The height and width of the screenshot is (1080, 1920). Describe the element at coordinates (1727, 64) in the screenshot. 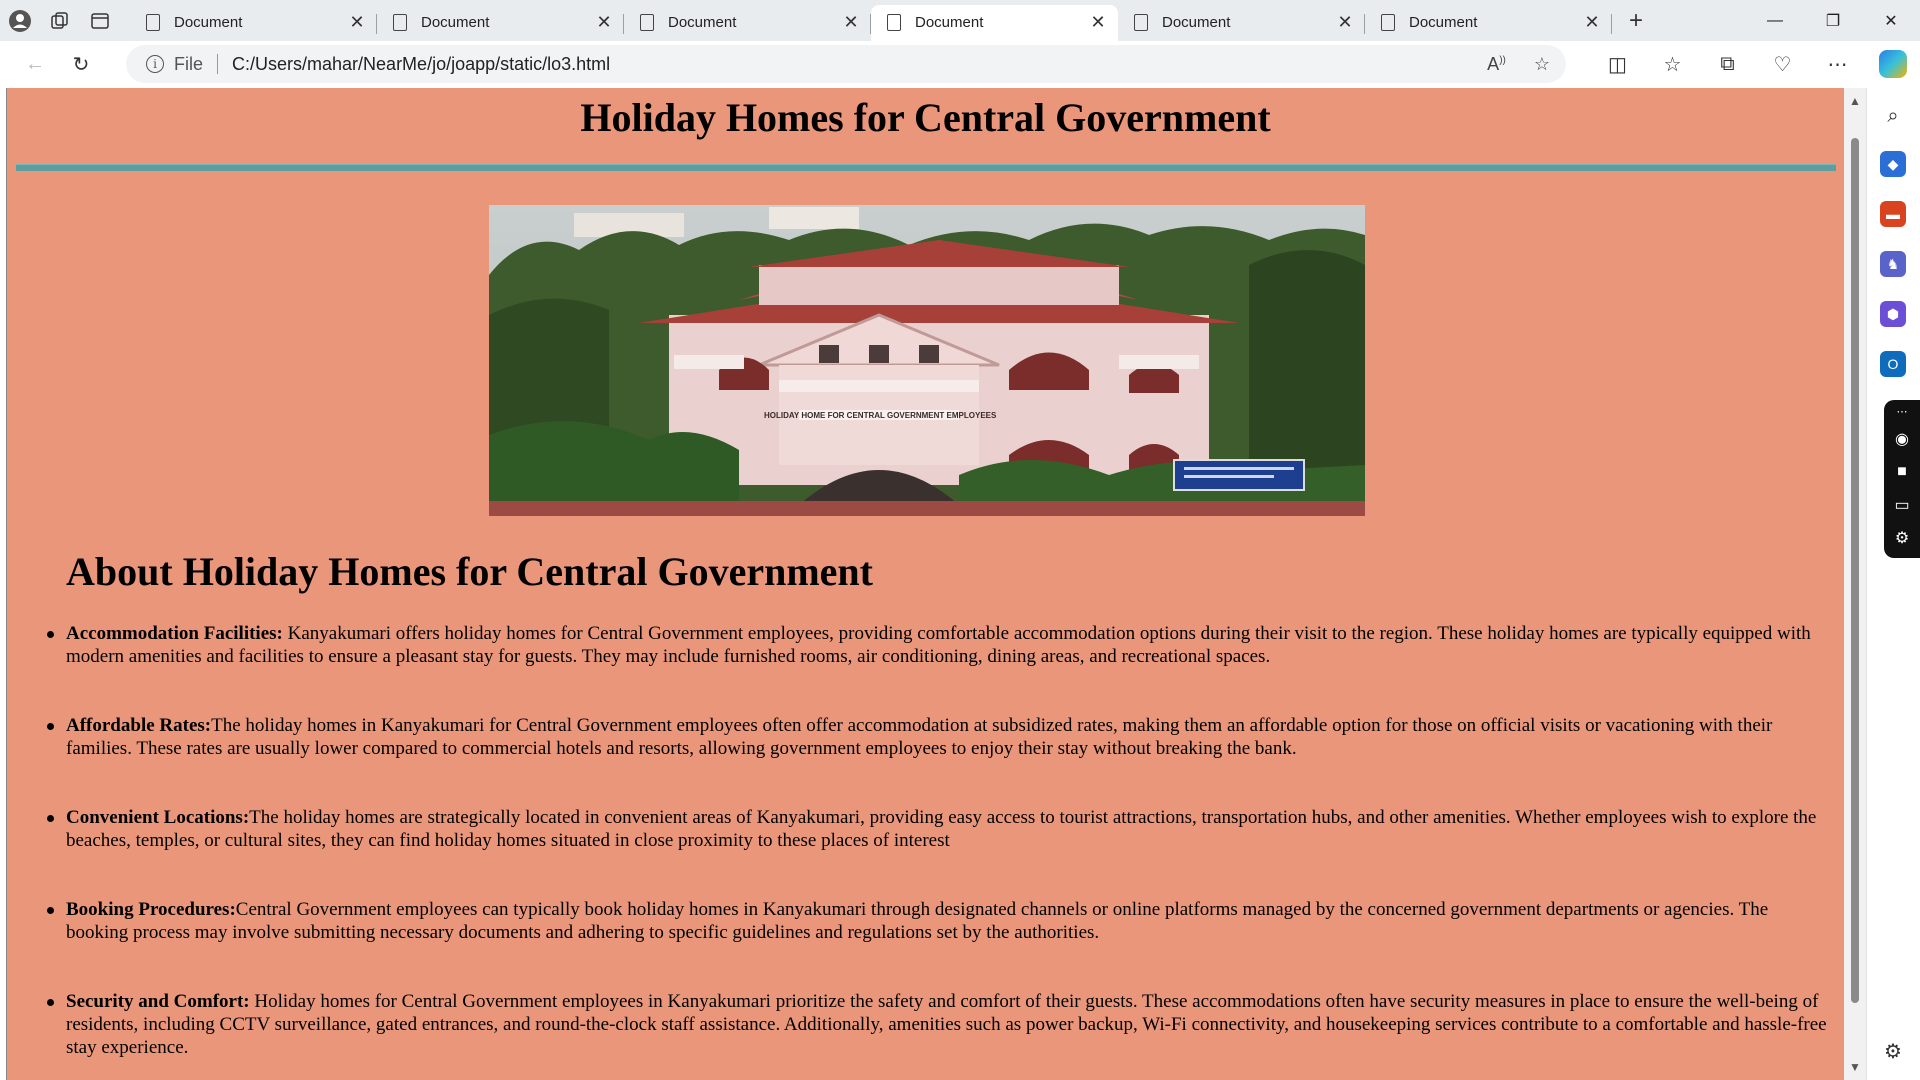

I see `collections-icon: ⧉` at that location.